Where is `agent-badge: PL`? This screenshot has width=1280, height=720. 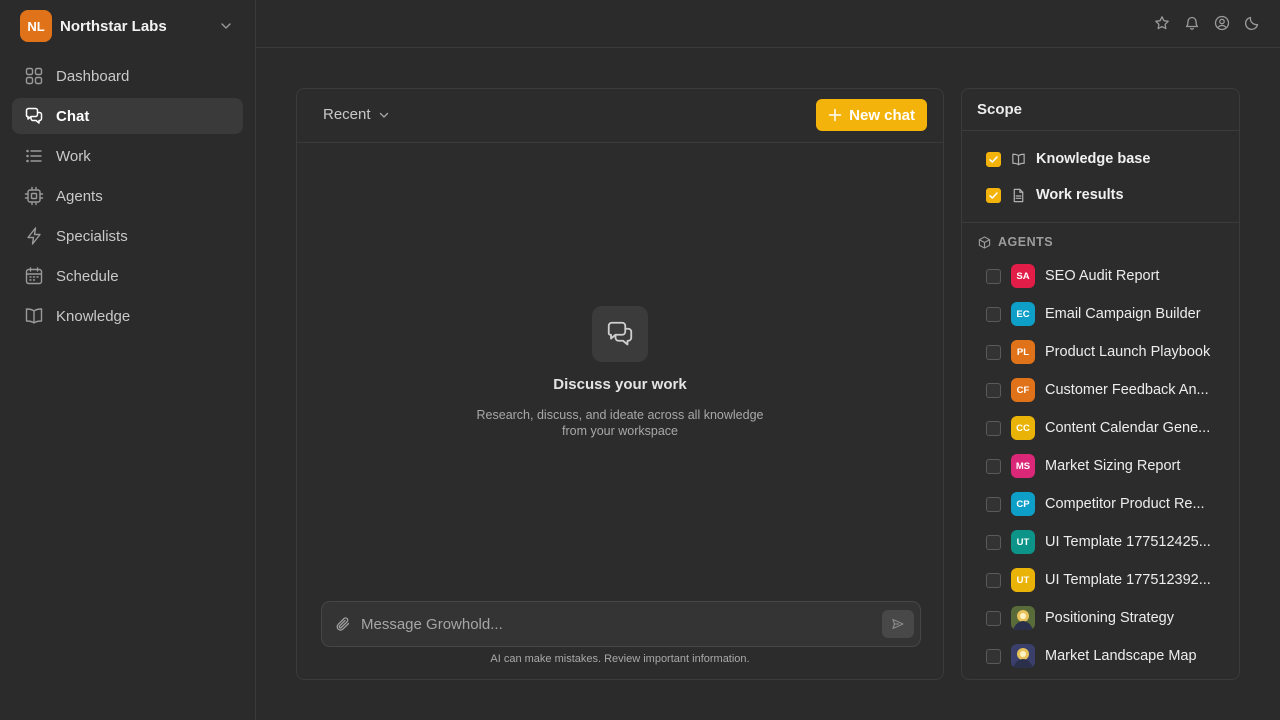
agent-badge: PL is located at coordinates (1023, 352).